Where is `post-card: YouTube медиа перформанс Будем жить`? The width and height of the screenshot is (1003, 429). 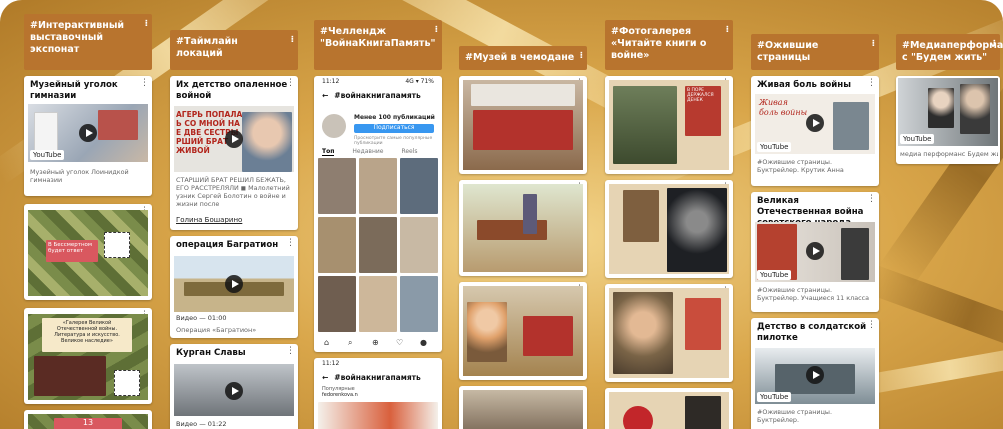
post-card: YouTube медиа перформанс Будем жить is located at coordinates (948, 120).